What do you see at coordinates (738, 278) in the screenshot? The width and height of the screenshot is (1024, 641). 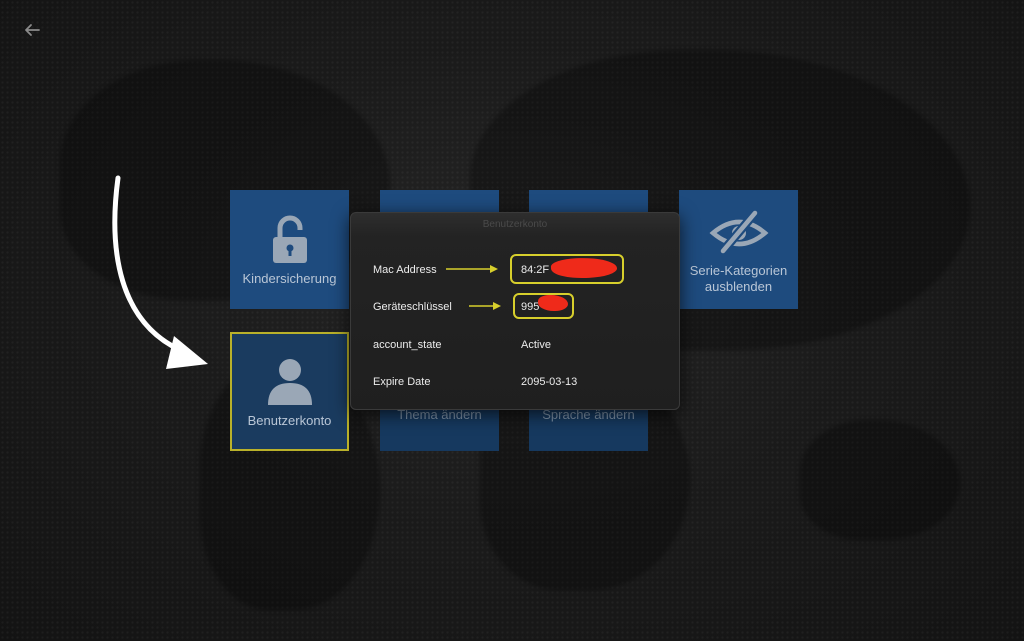 I see `tile-label: Serie-Kategorien ausblenden` at bounding box center [738, 278].